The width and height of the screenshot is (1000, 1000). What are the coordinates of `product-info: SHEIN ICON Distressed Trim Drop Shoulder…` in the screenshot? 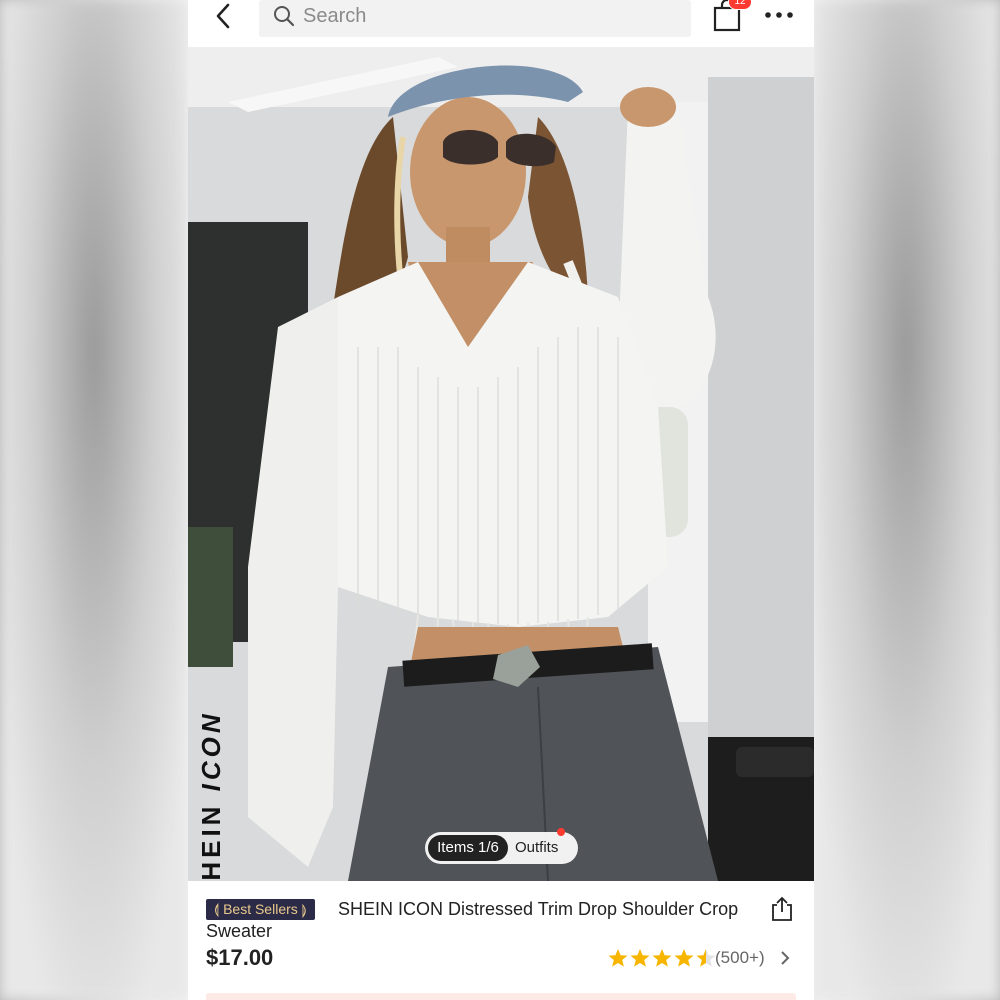 It's located at (501, 940).